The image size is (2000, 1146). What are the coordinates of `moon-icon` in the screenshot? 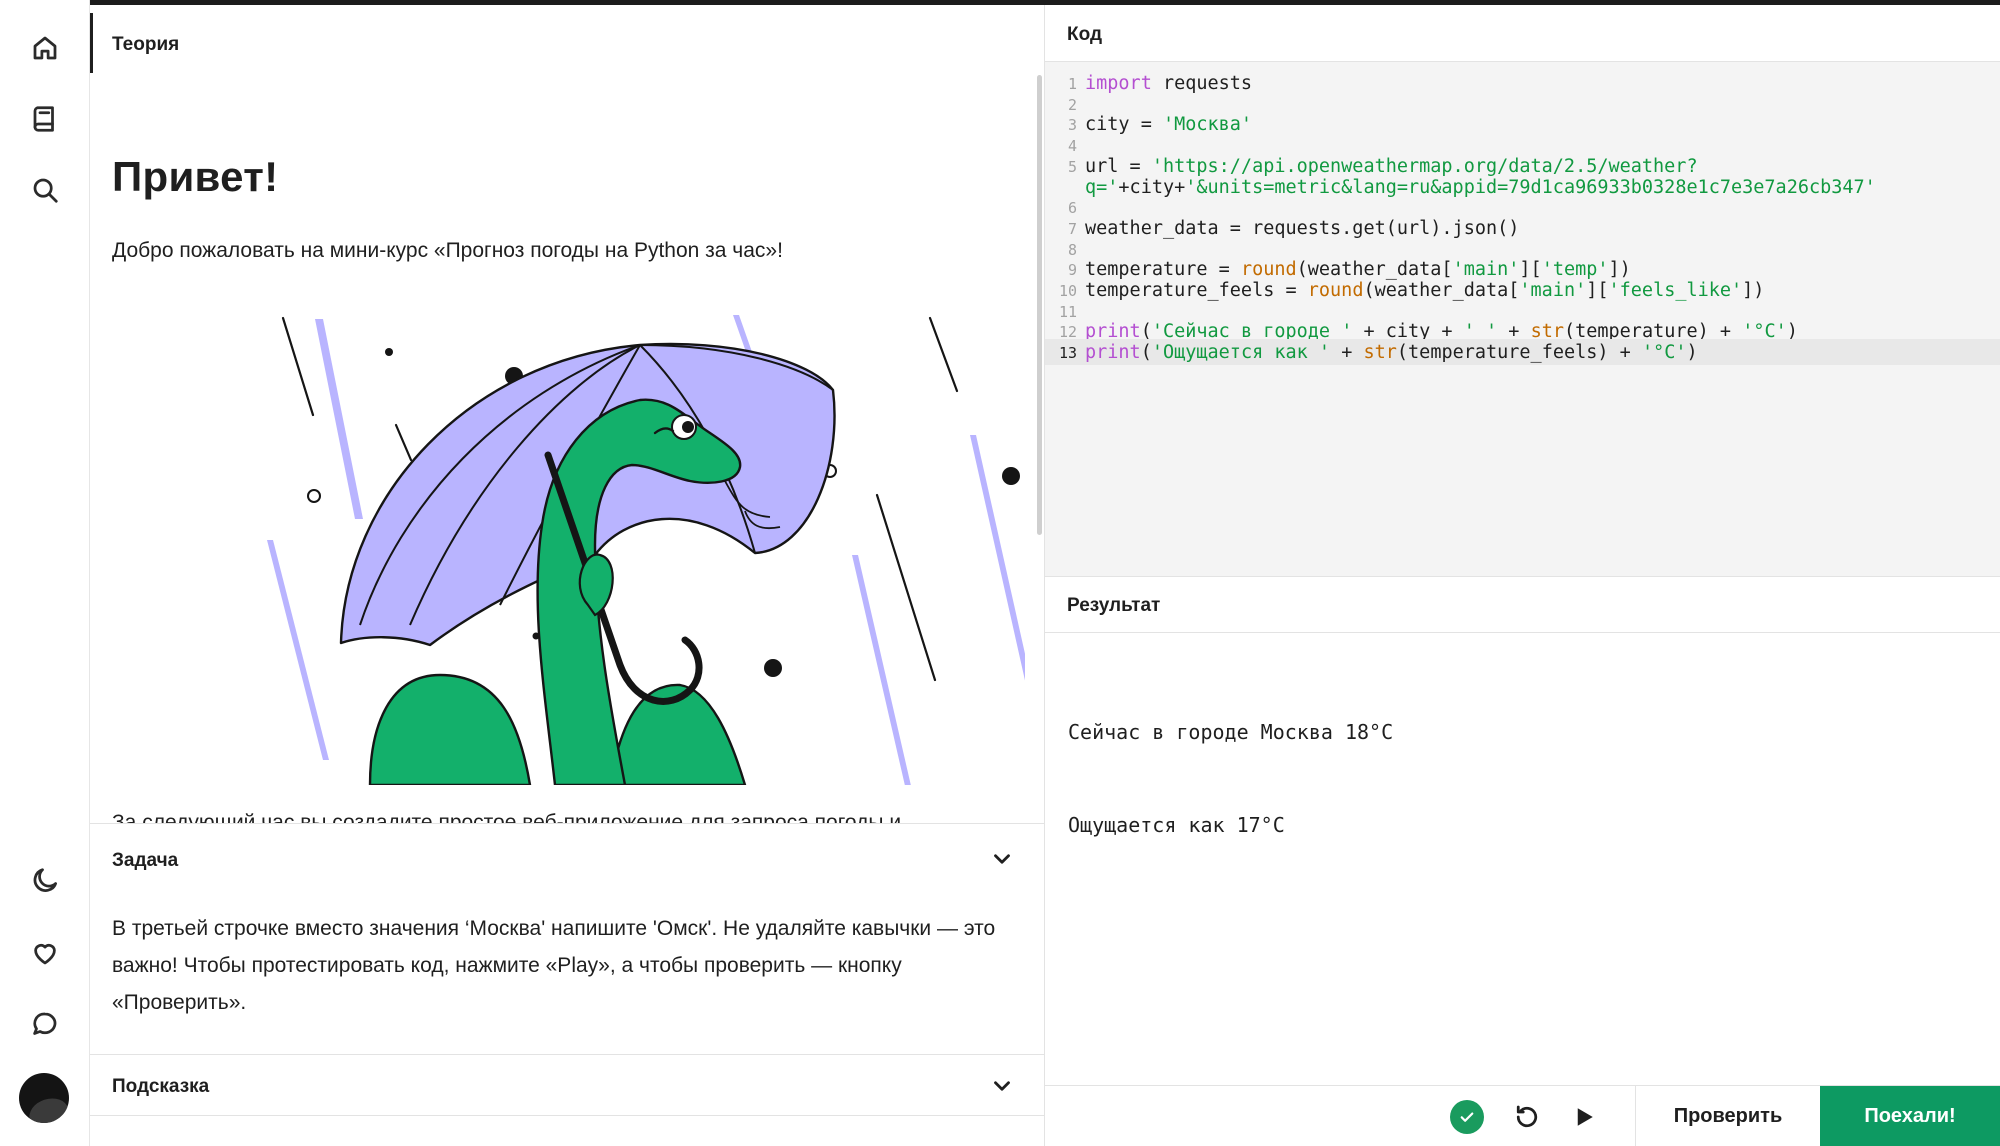 It's located at (45, 880).